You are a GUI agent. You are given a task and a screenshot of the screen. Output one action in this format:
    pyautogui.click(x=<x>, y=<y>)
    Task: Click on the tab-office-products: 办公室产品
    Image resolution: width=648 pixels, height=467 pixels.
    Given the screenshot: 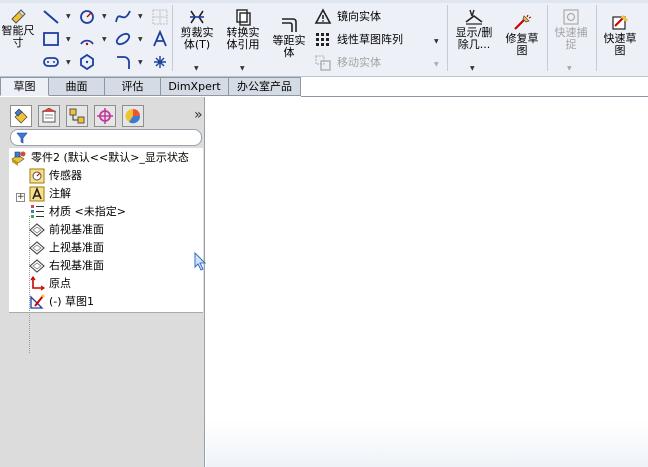 What is the action you would take?
    pyautogui.click(x=265, y=86)
    